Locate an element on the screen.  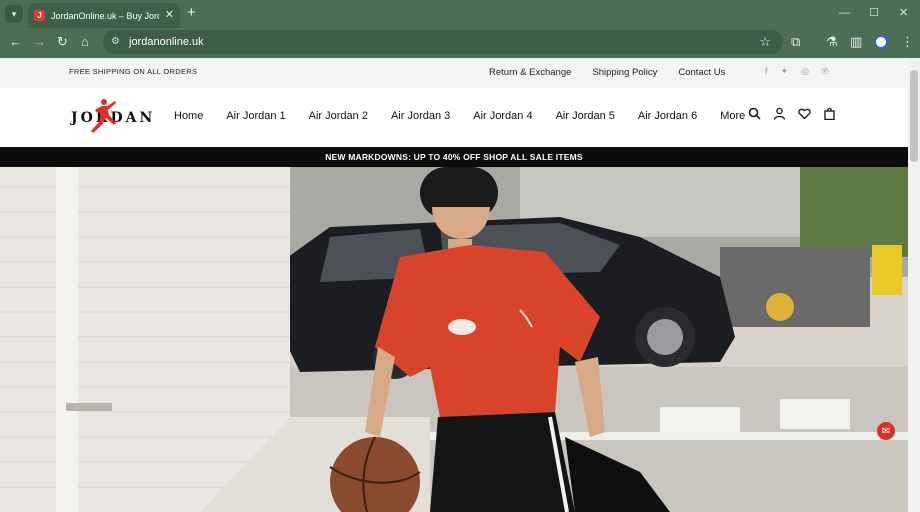
jordan-favicon-icon: J is located at coordinates (39, 15).